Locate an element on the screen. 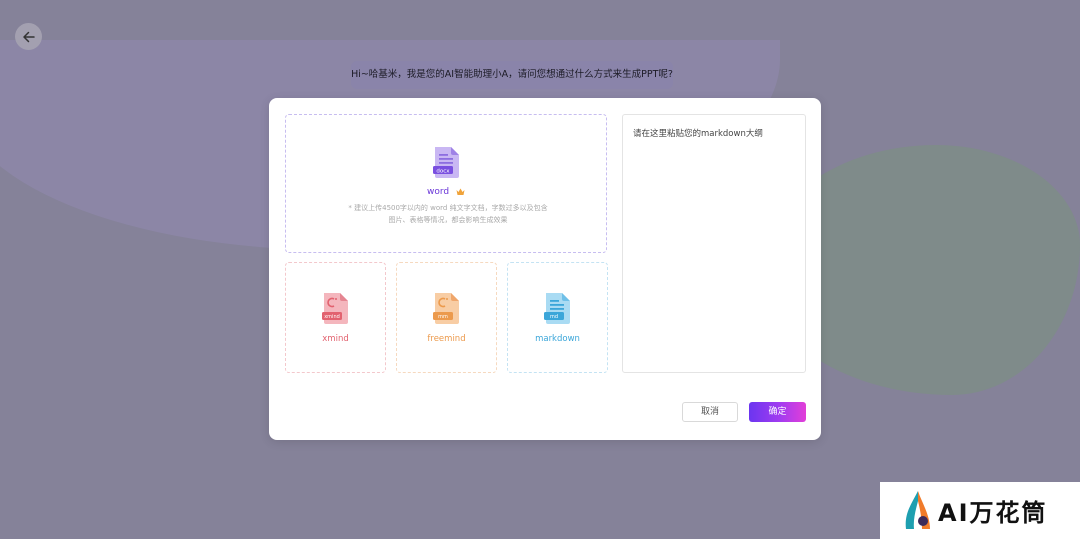 This screenshot has height=539, width=1080. markdown-file-icon: md is located at coordinates (557, 308).